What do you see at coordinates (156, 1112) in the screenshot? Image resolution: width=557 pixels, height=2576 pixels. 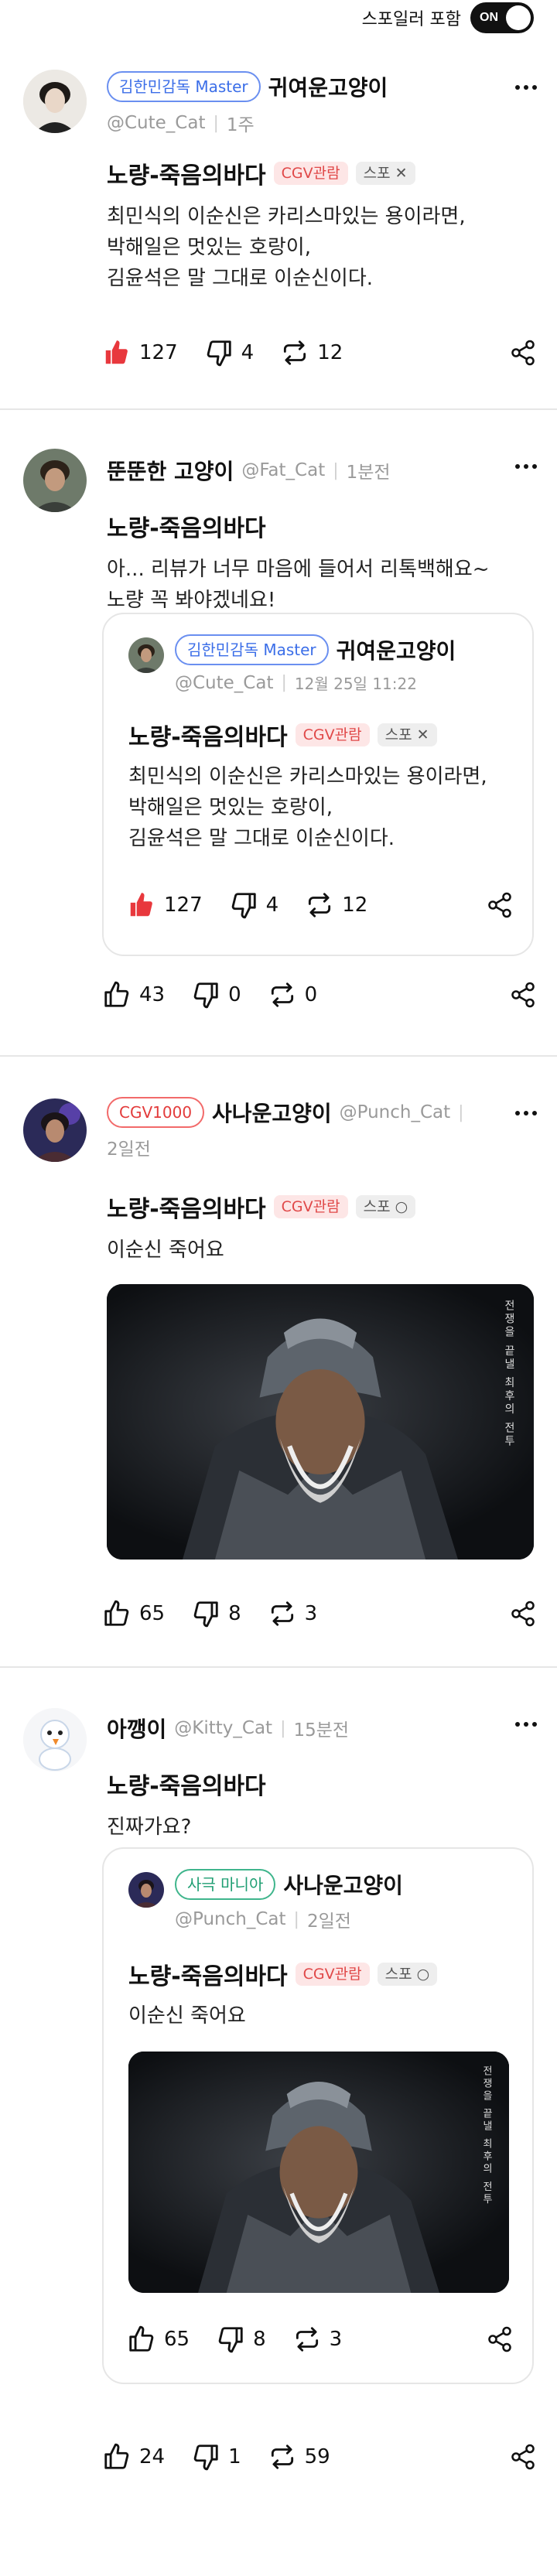 I see `cgv-level-badge: CGV1000` at bounding box center [156, 1112].